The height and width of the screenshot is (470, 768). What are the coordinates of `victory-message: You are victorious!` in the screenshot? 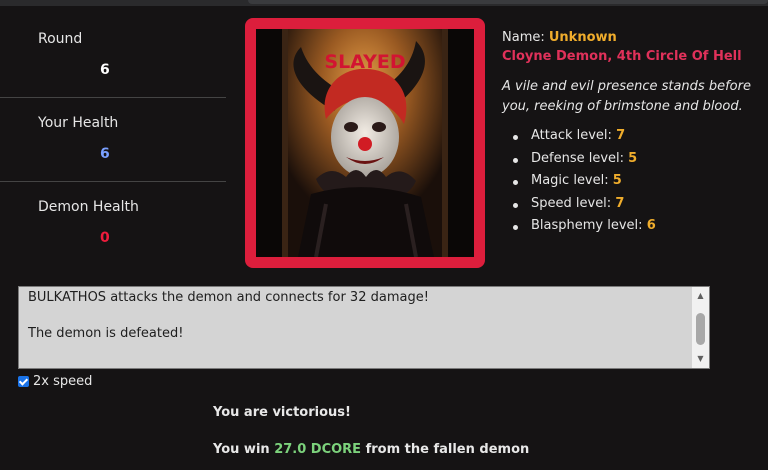 It's located at (282, 412).